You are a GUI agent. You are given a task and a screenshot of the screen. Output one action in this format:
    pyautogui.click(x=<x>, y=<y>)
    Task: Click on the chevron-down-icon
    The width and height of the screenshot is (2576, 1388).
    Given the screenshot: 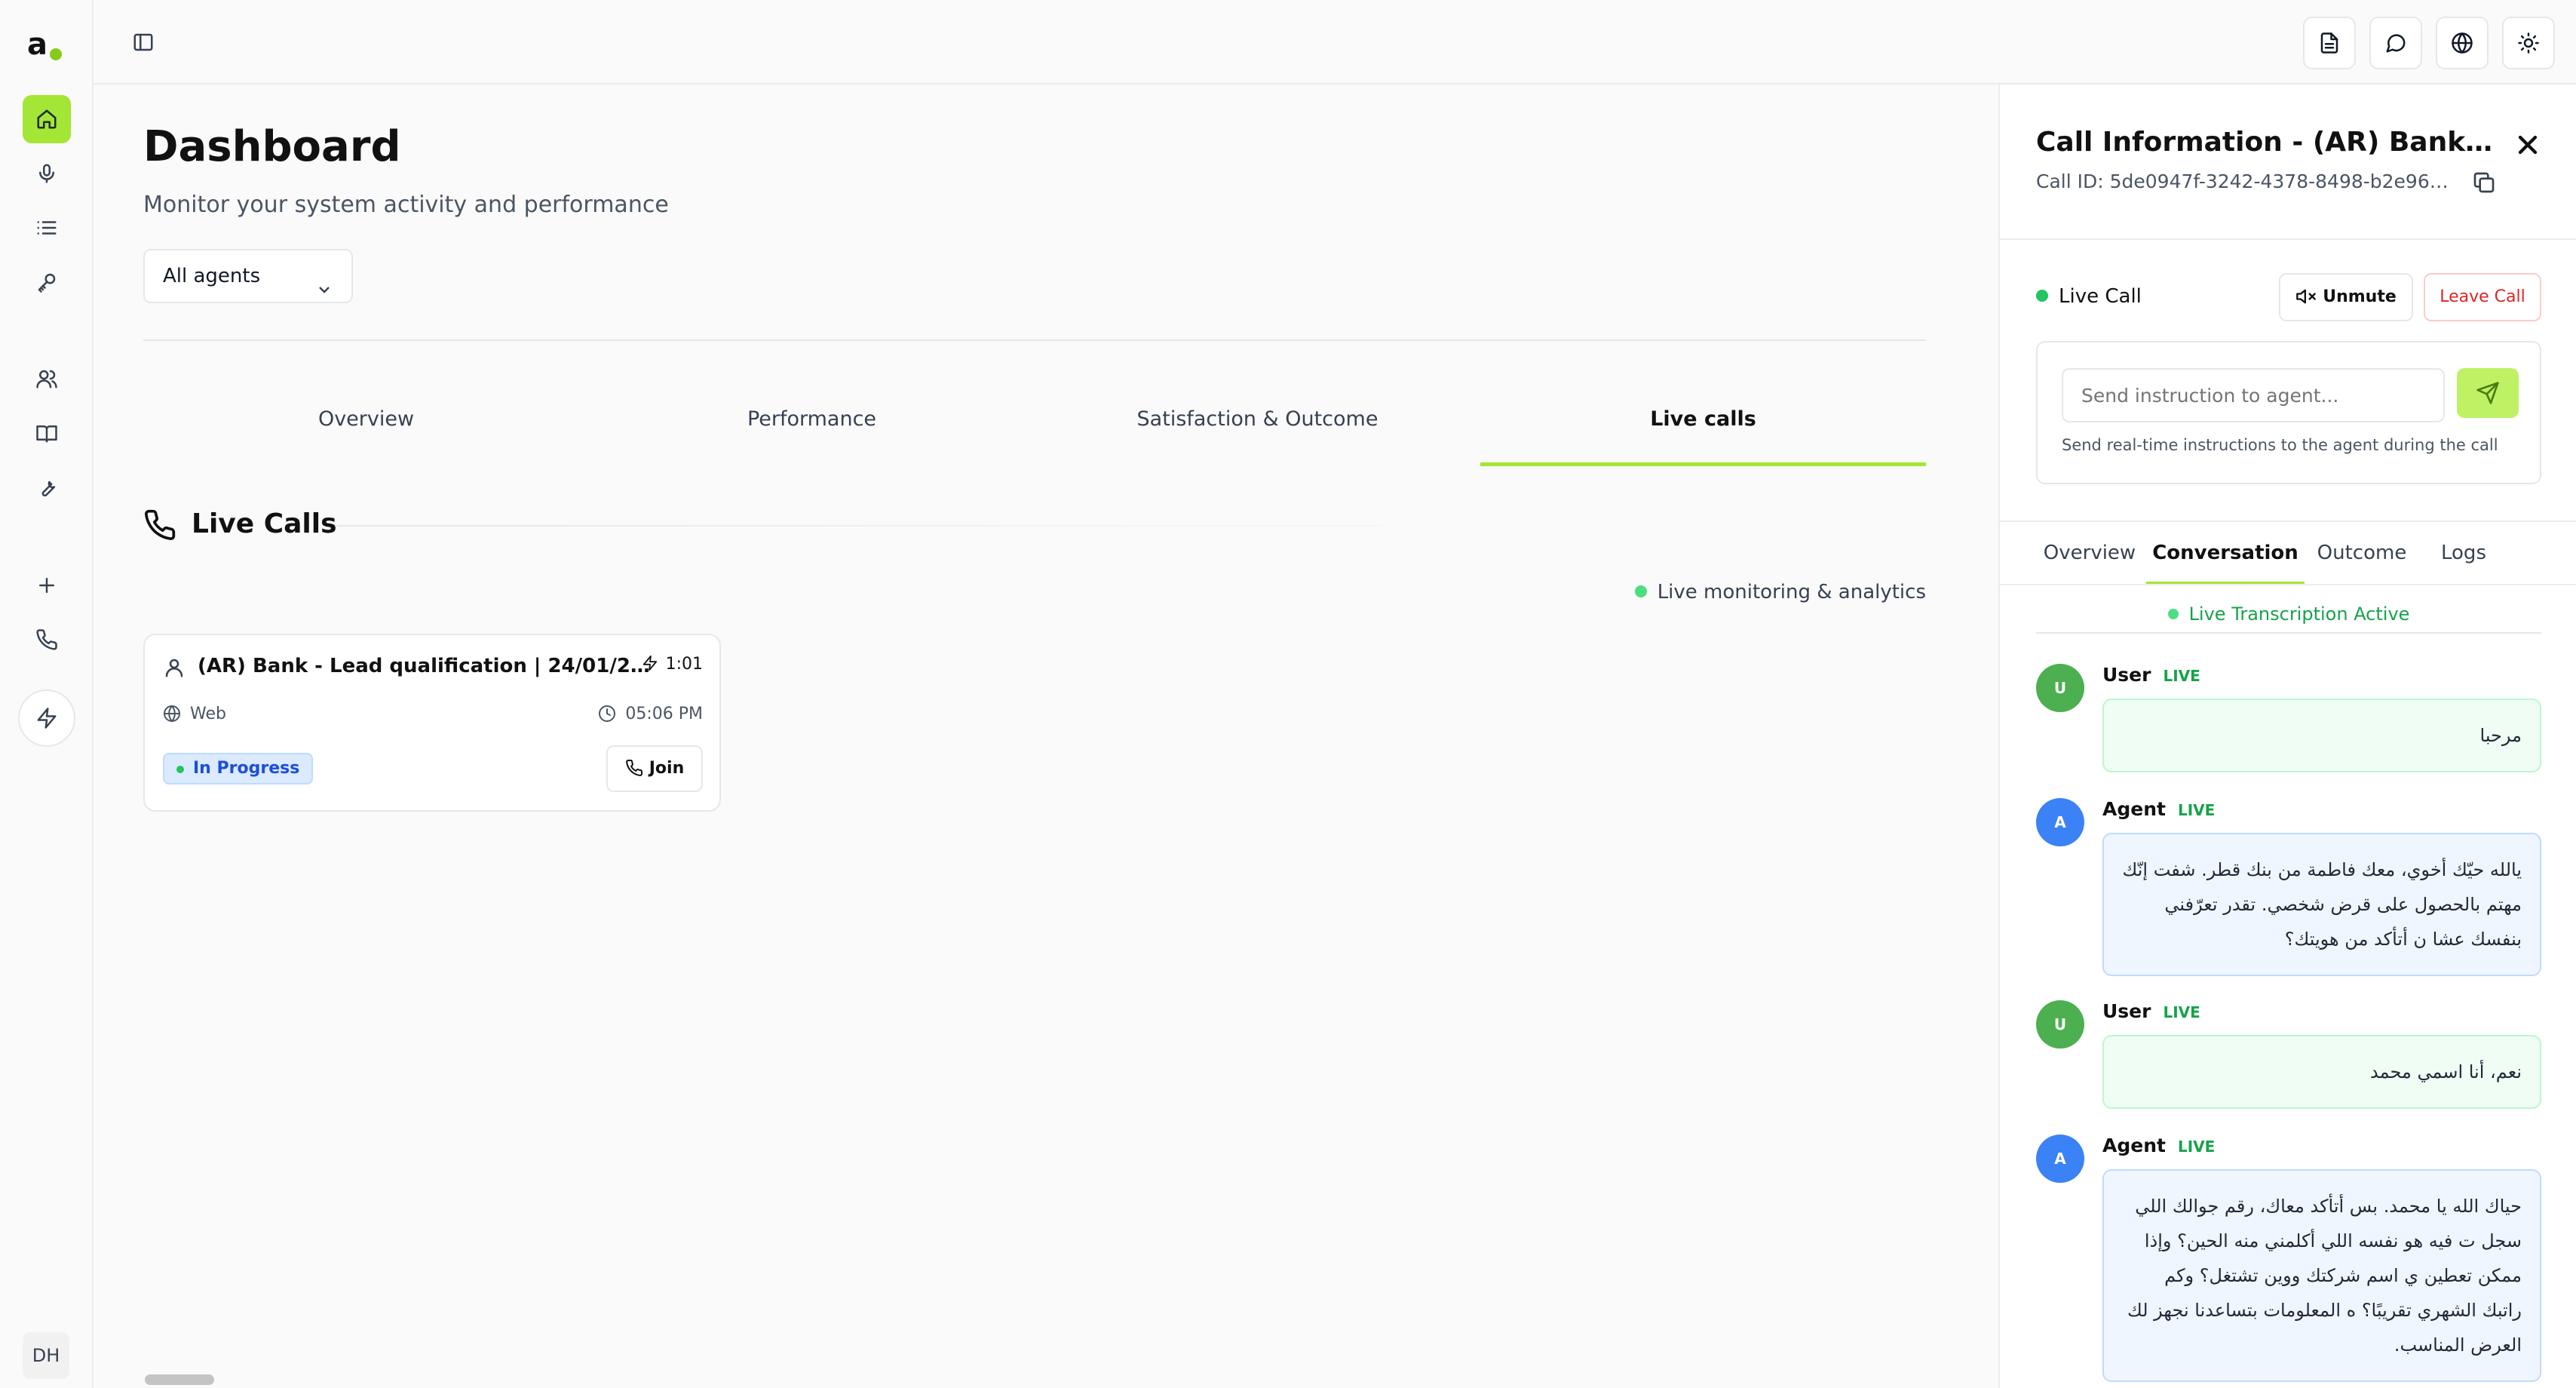 What is the action you would take?
    pyautogui.click(x=324, y=280)
    